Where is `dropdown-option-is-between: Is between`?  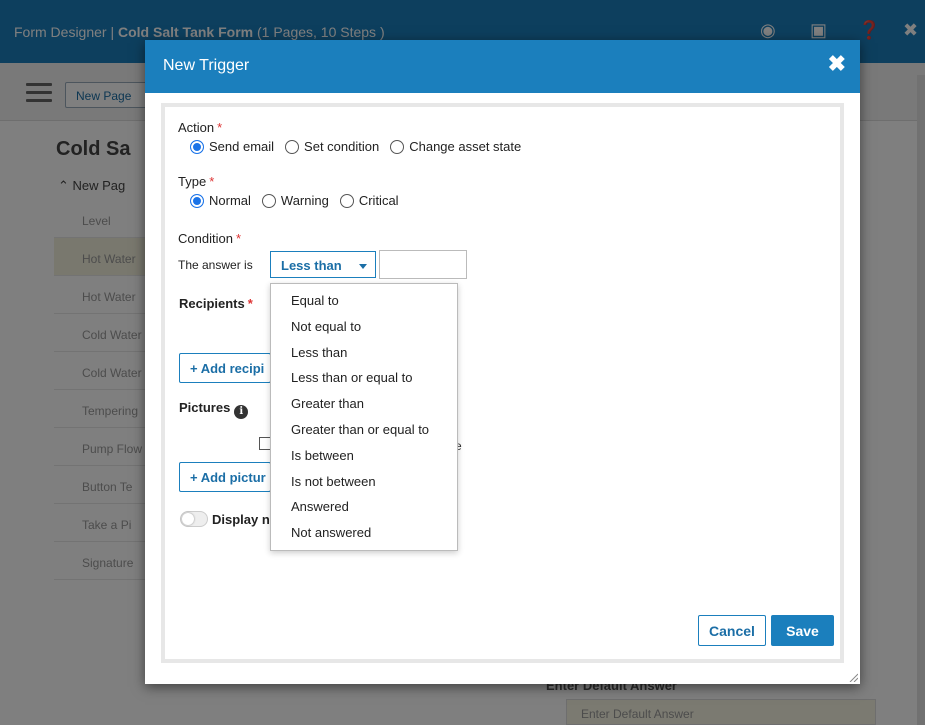 dropdown-option-is-between: Is between is located at coordinates (364, 456).